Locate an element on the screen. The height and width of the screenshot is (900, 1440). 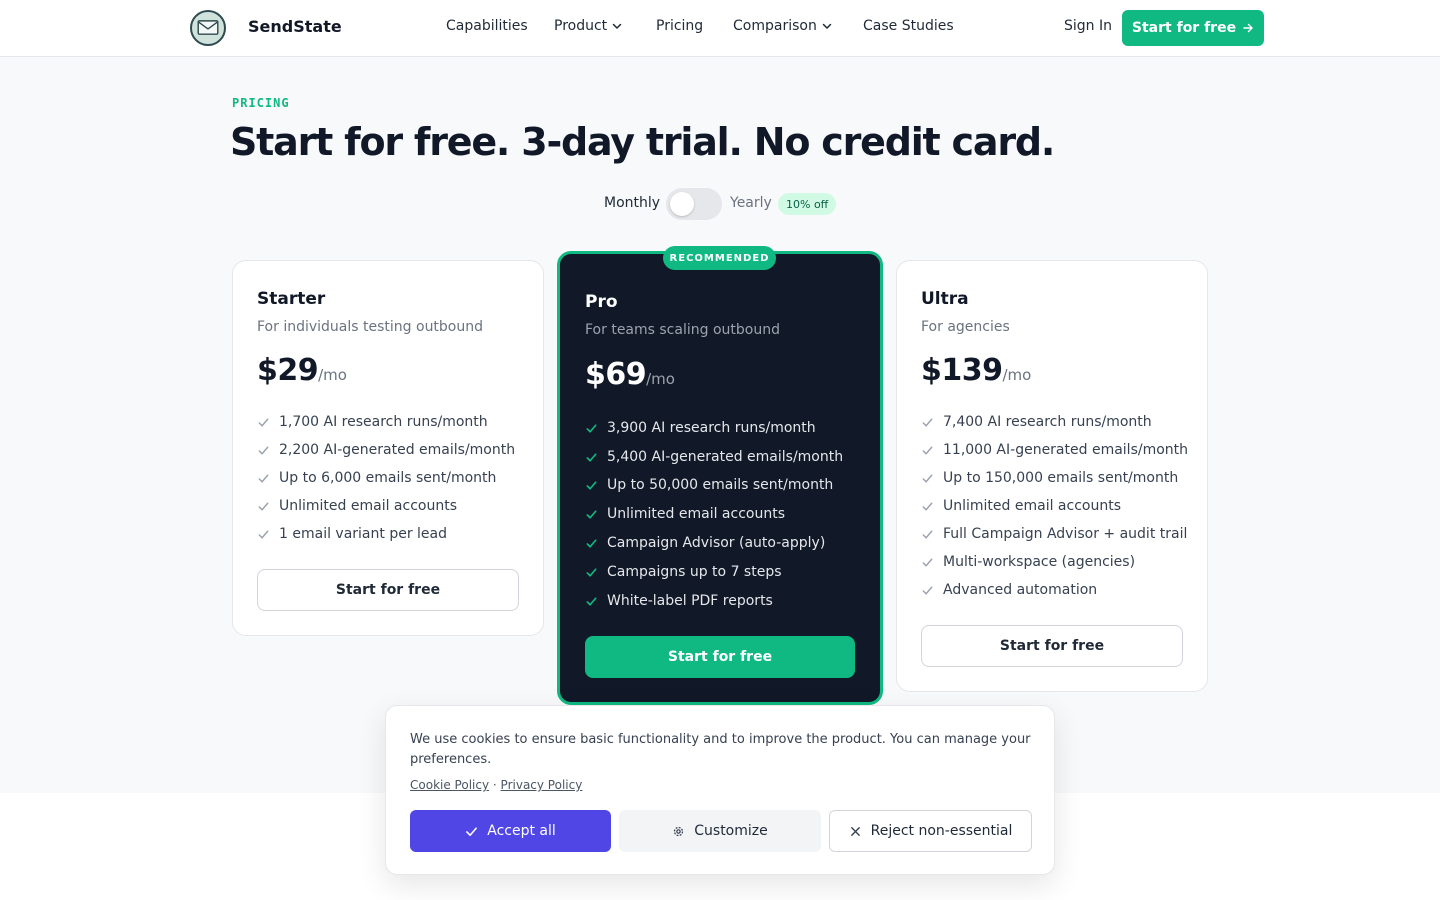
start-free-pro-button: Start for free is located at coordinates (720, 657).